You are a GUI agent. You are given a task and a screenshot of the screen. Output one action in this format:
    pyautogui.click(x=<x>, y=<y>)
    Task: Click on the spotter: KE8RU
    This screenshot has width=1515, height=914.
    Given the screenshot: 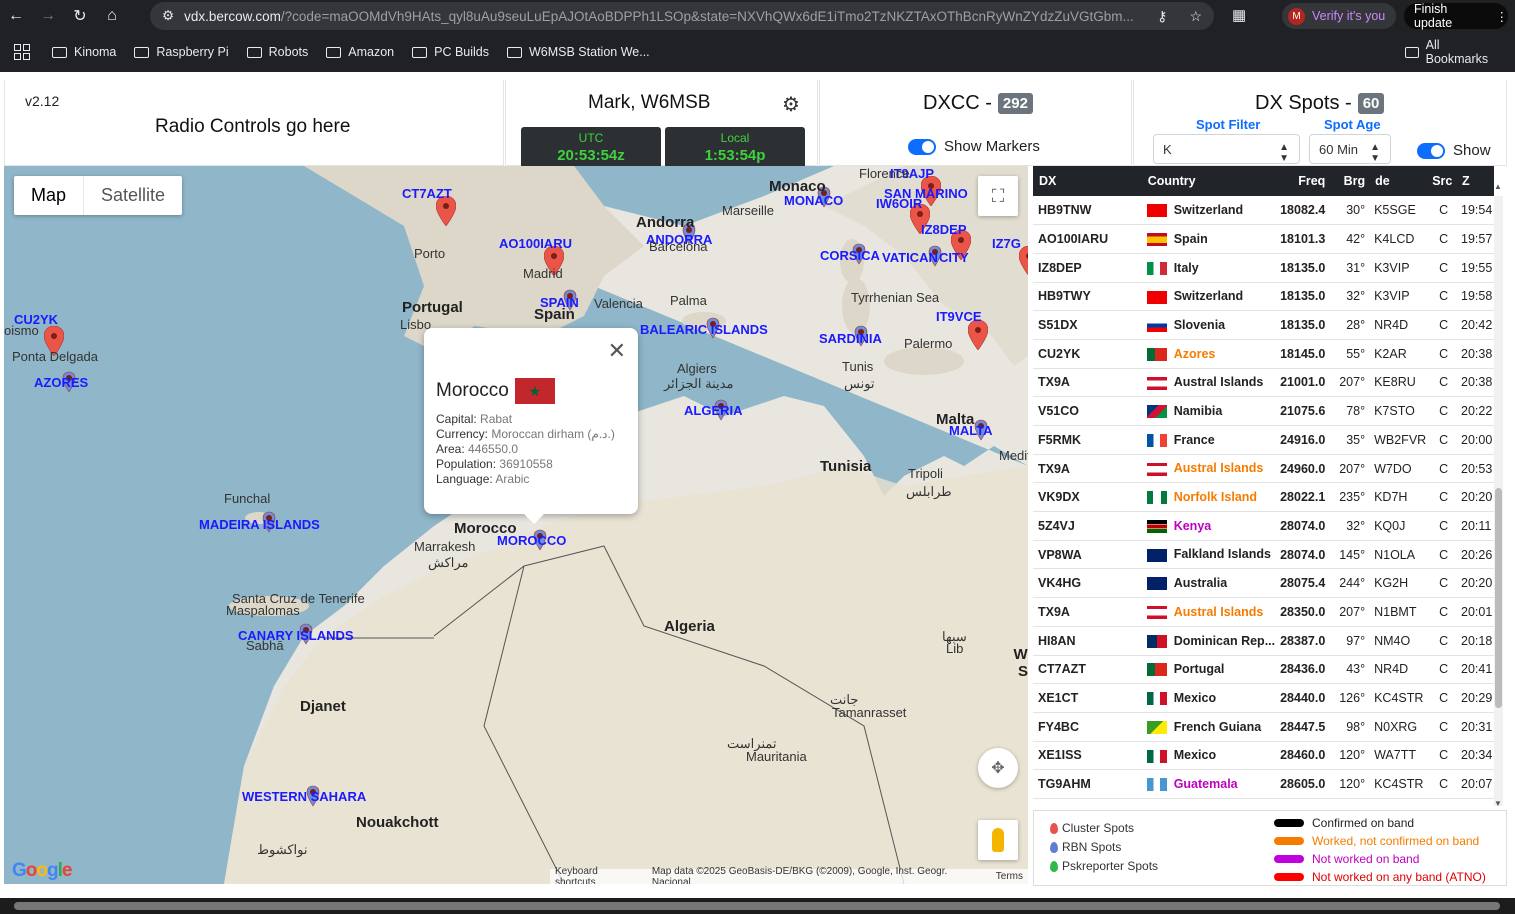 What is the action you would take?
    pyautogui.click(x=1398, y=383)
    